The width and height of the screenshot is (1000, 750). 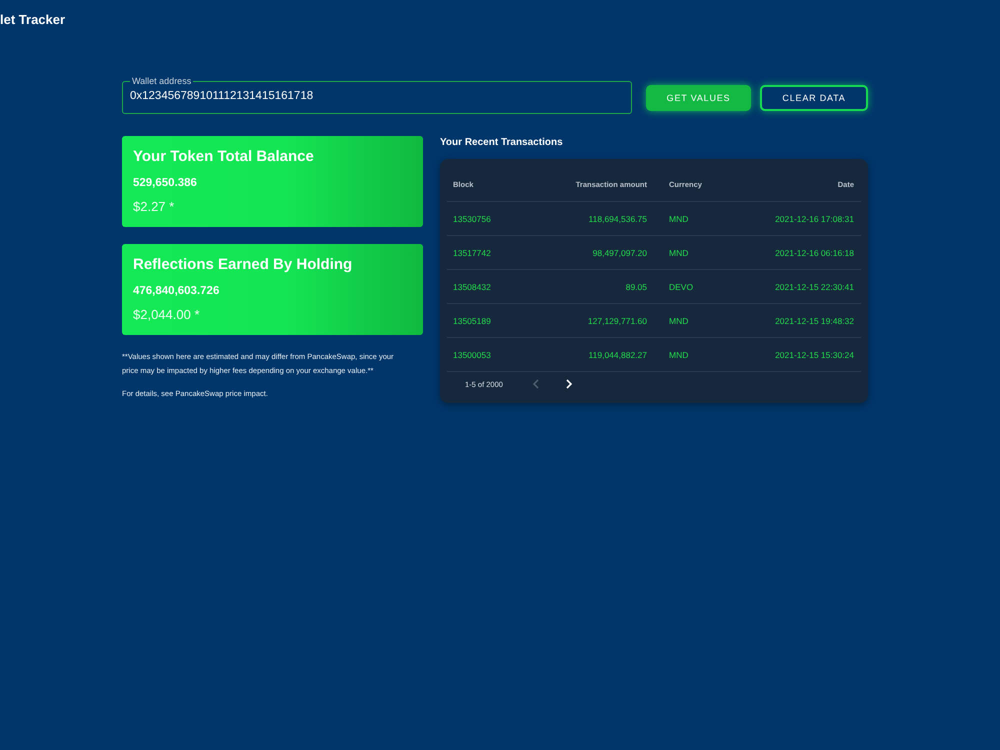 I want to click on date-cell-text: 2021-12-15 22:30:41, so click(x=814, y=287).